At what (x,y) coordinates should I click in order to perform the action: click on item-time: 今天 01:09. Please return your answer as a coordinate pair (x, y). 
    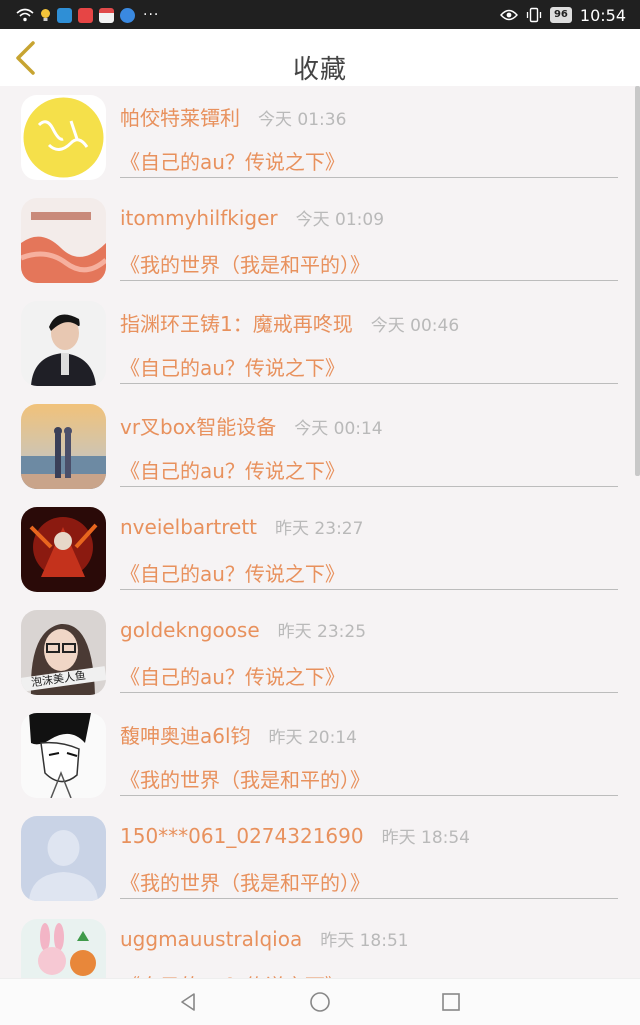
    Looking at the image, I should click on (340, 220).